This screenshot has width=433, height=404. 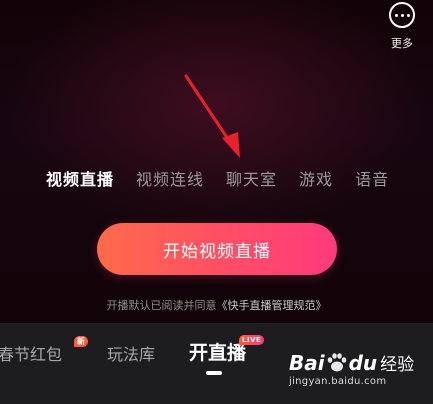 I want to click on start-video-live-button: 开始视频直播, so click(x=217, y=249).